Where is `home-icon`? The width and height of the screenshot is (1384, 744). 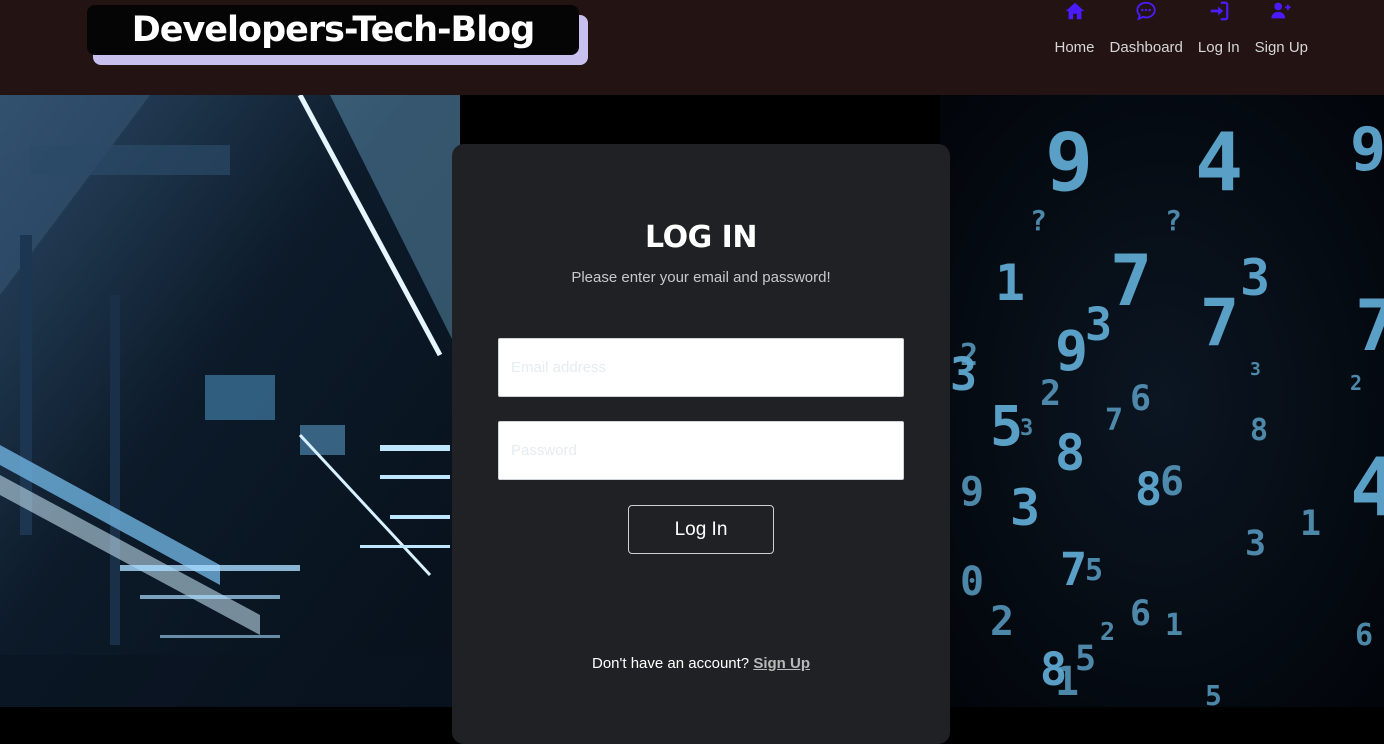 home-icon is located at coordinates (1074, 11).